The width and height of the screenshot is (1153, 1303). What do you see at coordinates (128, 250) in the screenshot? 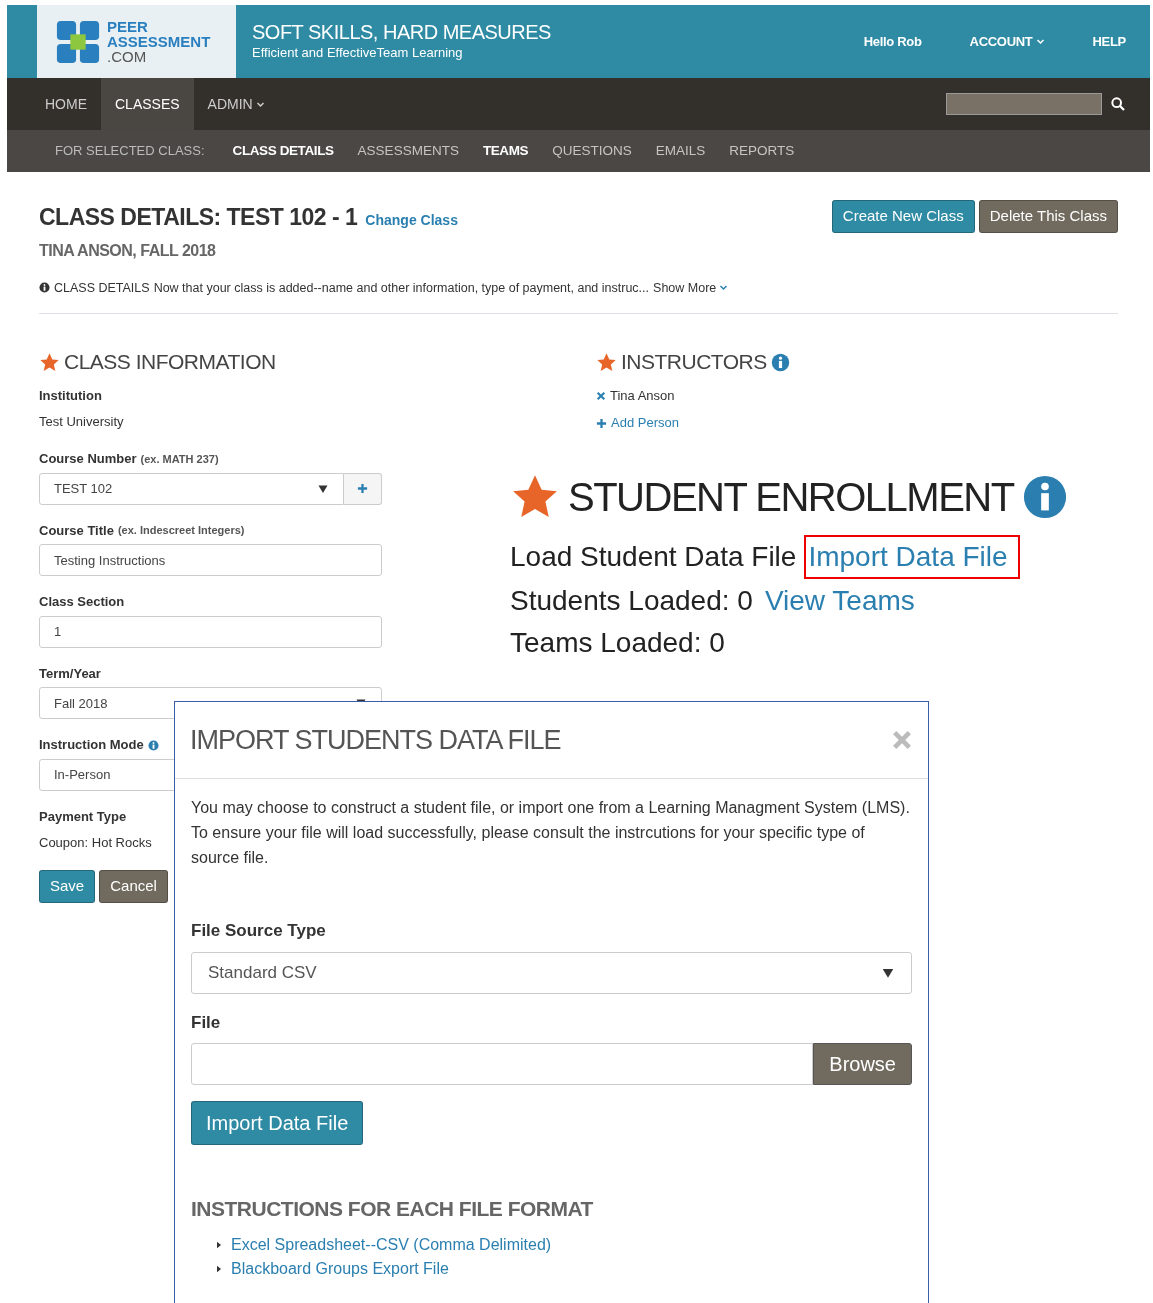
I see `page-subtitle: TINA ANSON, FALL 2018` at bounding box center [128, 250].